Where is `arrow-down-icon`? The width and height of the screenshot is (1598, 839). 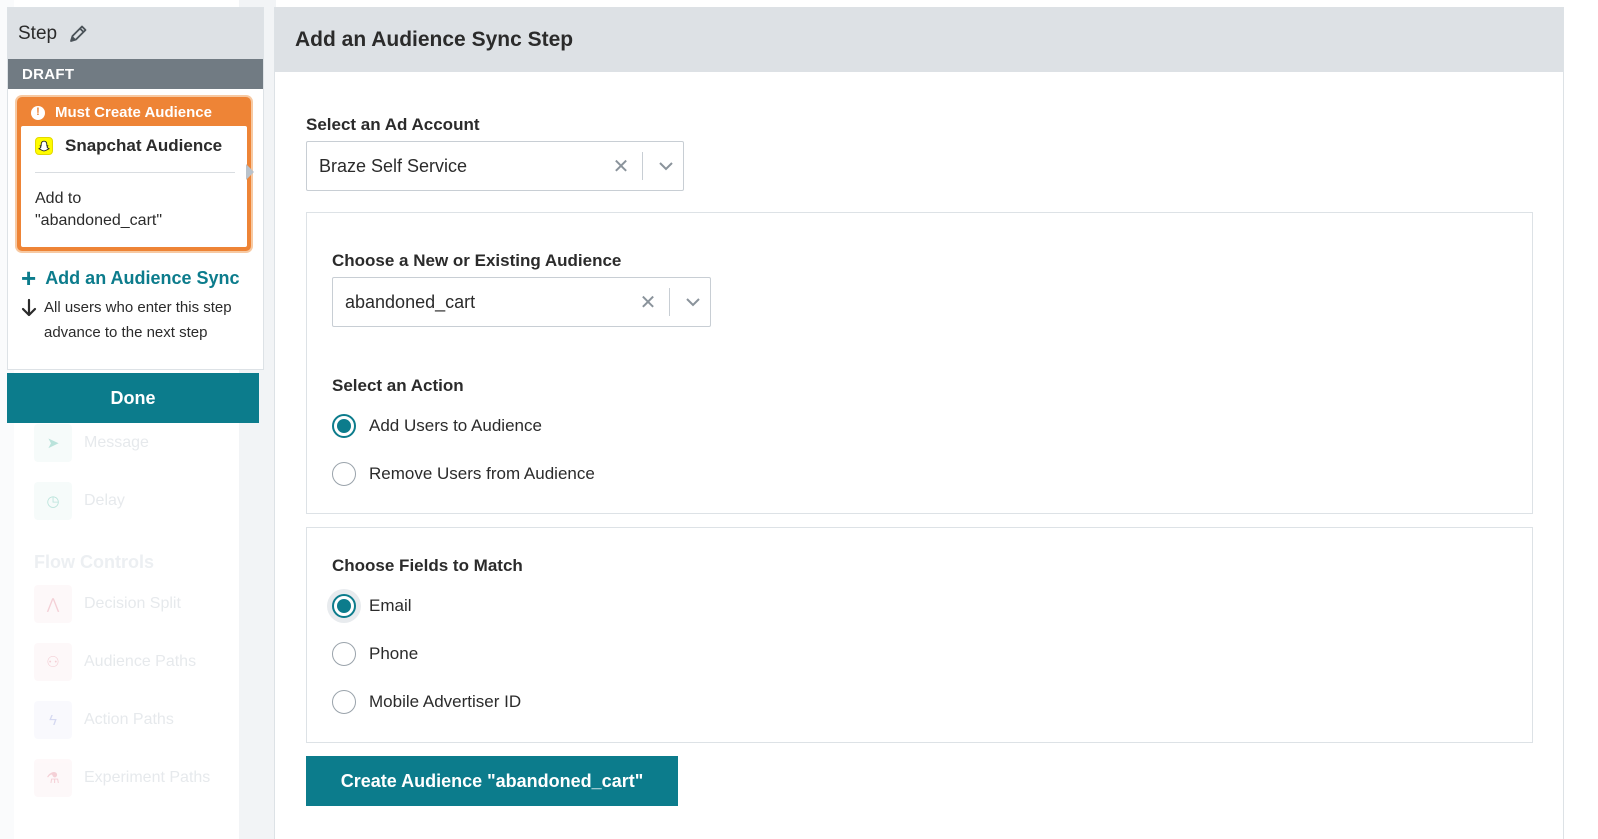 arrow-down-icon is located at coordinates (29, 308).